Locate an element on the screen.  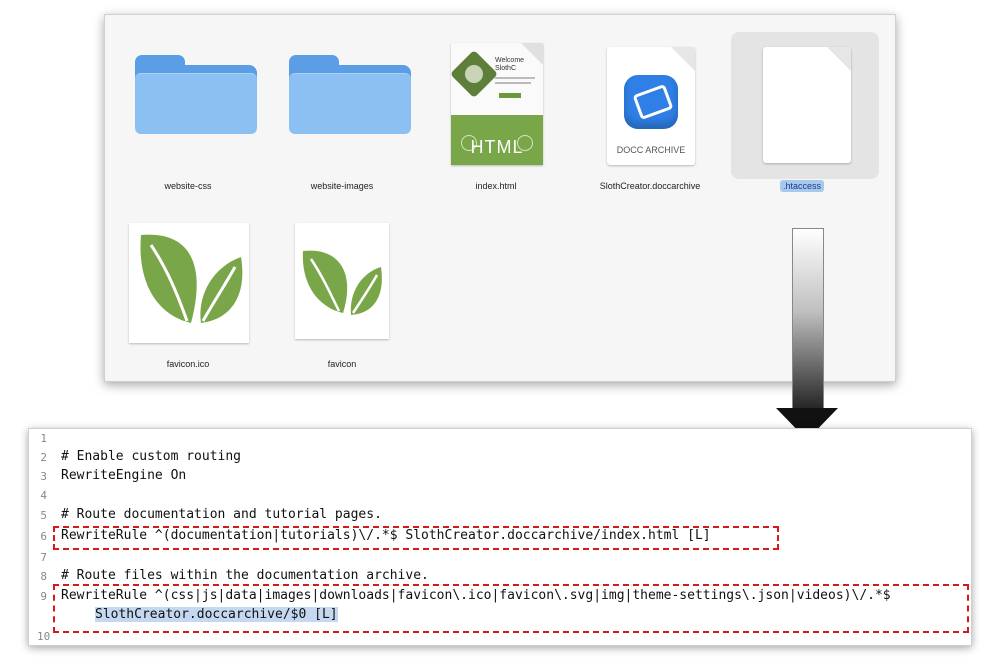
html-badge: HTML is located at coordinates (497, 147).